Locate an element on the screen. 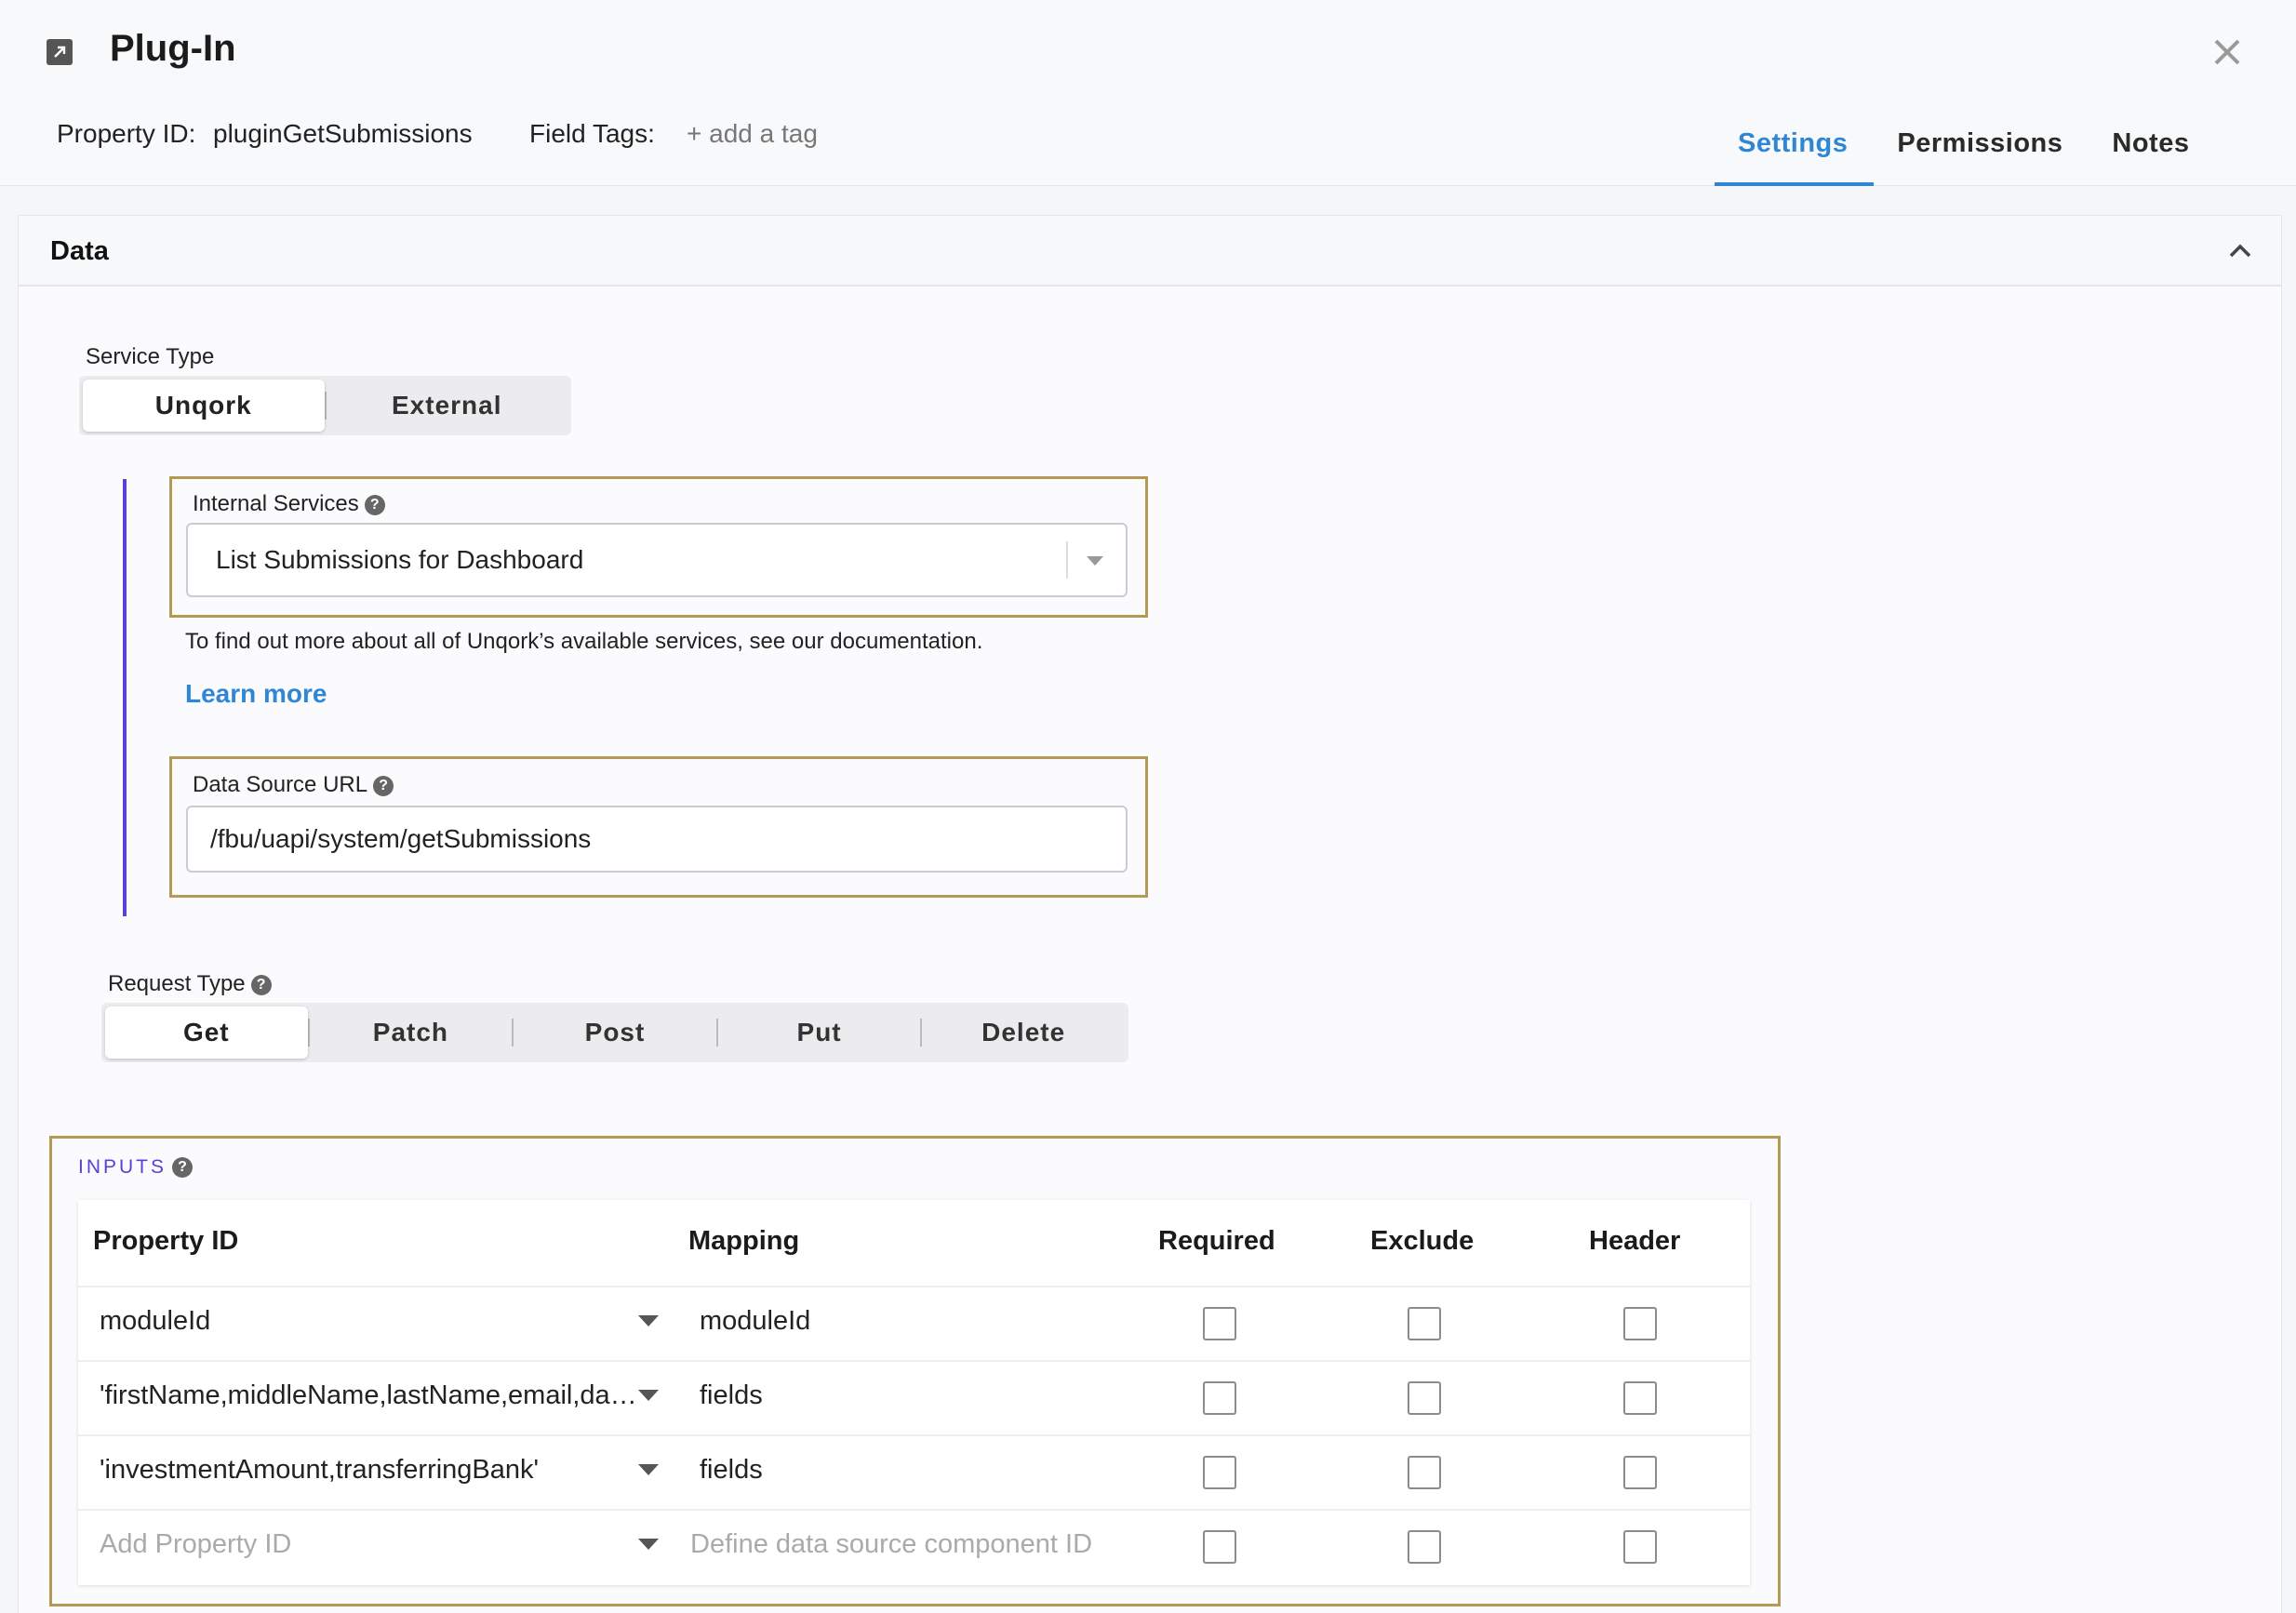 The height and width of the screenshot is (1613, 2296). internal-services-value: List Submissions for Dashboard is located at coordinates (400, 559).